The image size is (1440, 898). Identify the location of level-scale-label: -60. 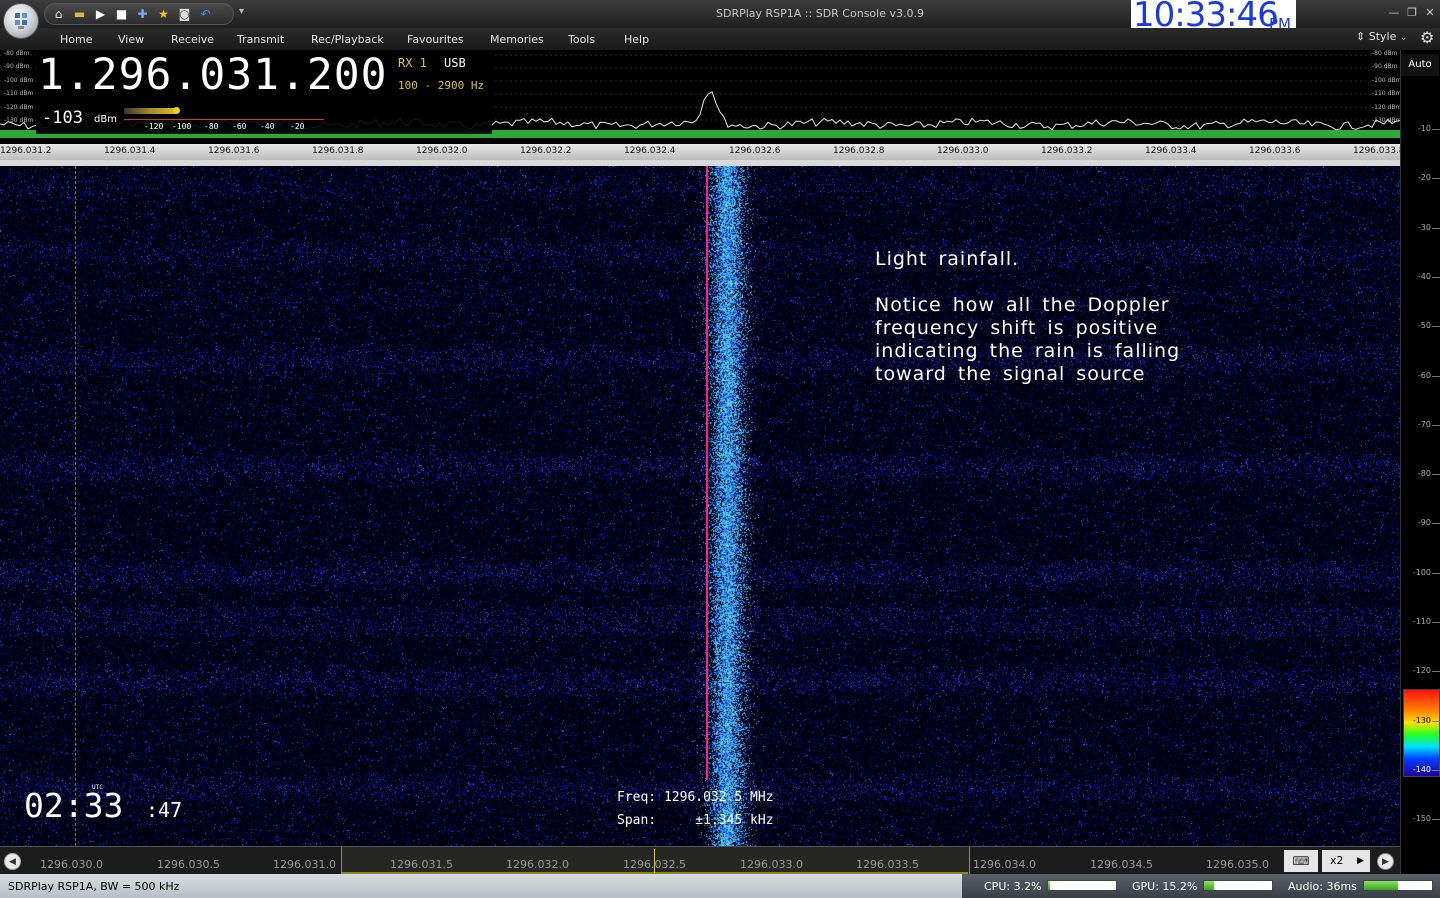
(1424, 375).